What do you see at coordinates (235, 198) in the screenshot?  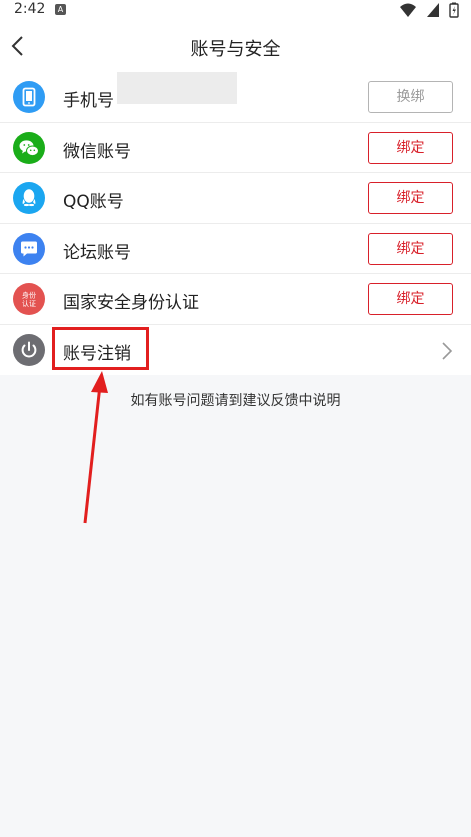 I see `qq-row: QQ账号 绑定` at bounding box center [235, 198].